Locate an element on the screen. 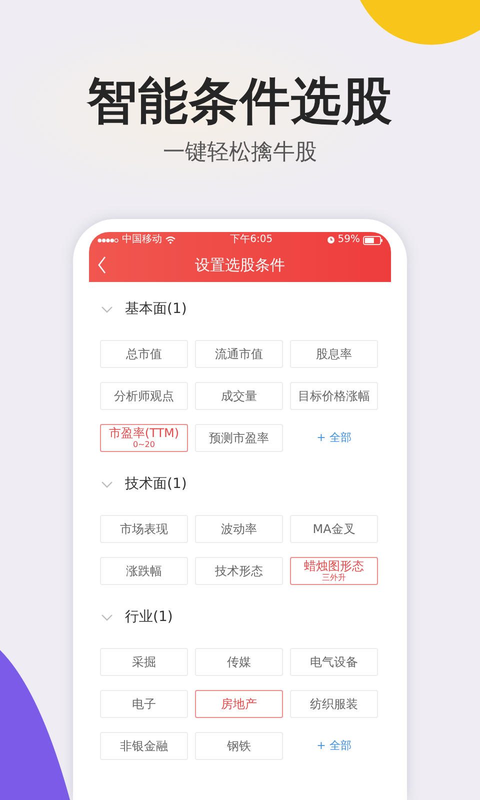  filter-chip: 电气设备 is located at coordinates (334, 662).